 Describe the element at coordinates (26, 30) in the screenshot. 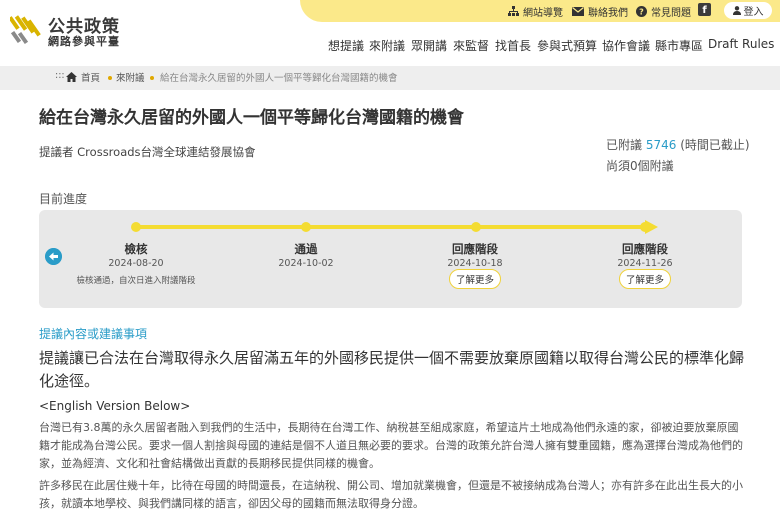

I see `logo-icon` at that location.